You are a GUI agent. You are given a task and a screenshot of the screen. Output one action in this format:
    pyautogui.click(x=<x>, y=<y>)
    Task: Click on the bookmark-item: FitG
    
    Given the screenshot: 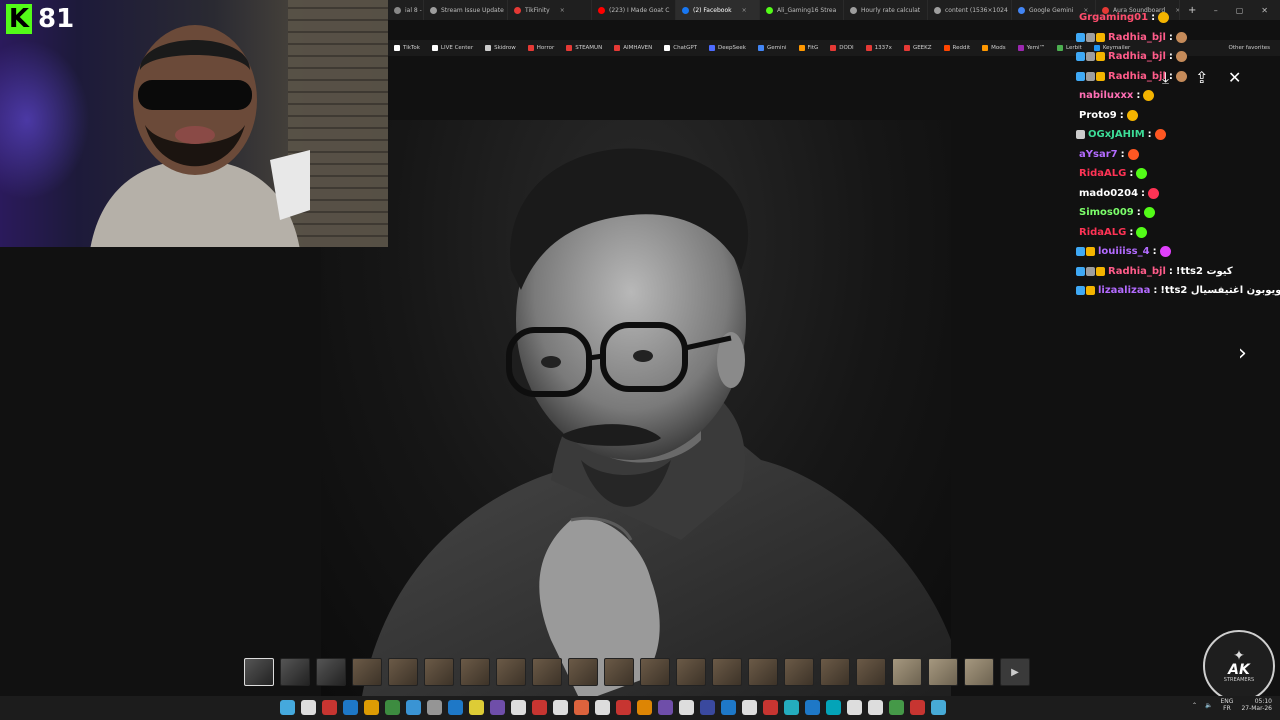 What is the action you would take?
    pyautogui.click(x=809, y=48)
    